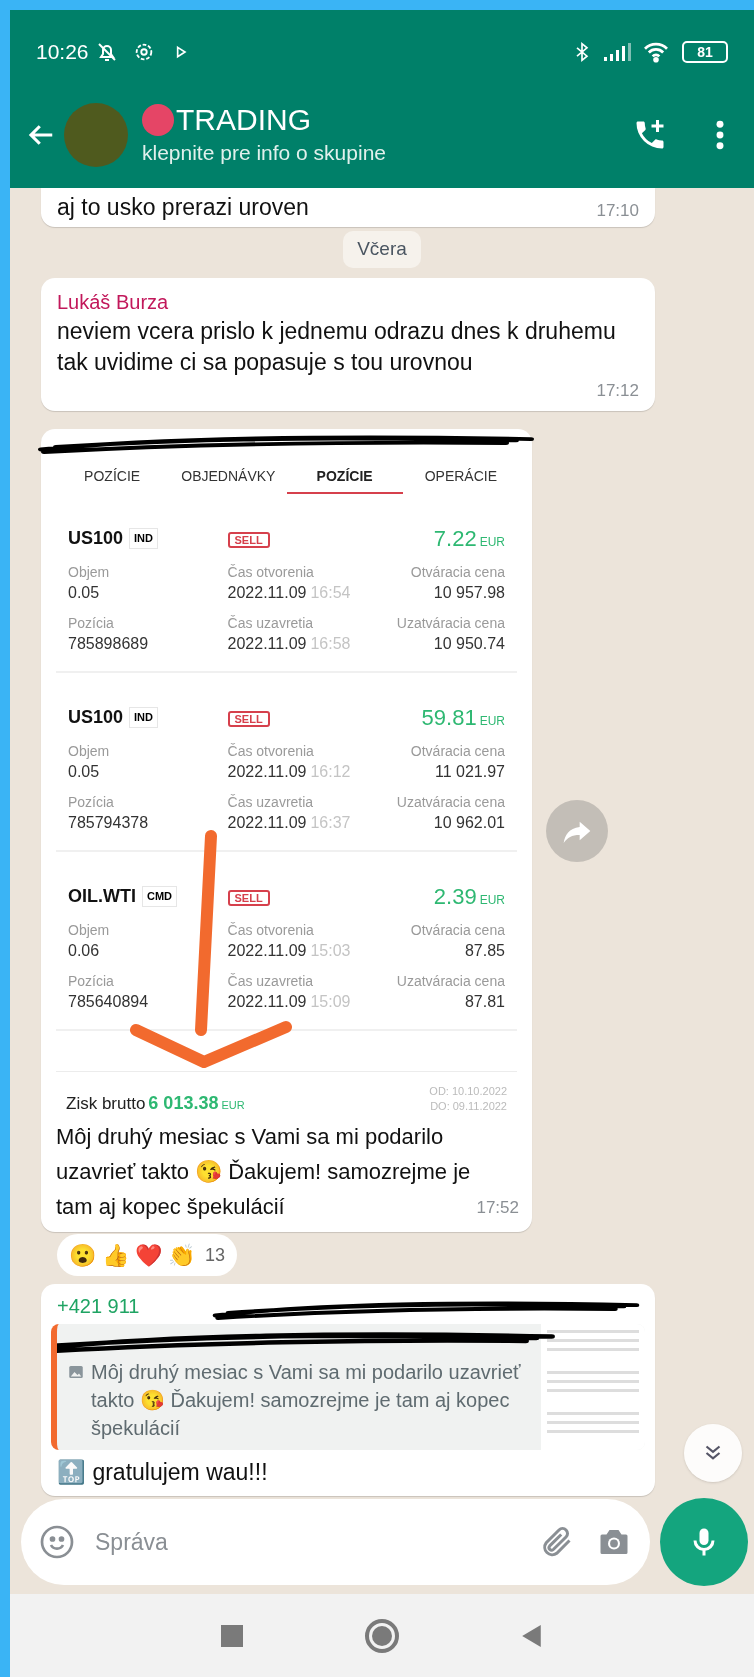 The image size is (754, 1677). What do you see at coordinates (263, 1172) in the screenshot?
I see `message-text: Môj druhý mesiac s Vami sa mi podarilo uzavrieť takto 😘 Ďakujem! samozrejme je tam aj kopec špekulácií` at bounding box center [263, 1172].